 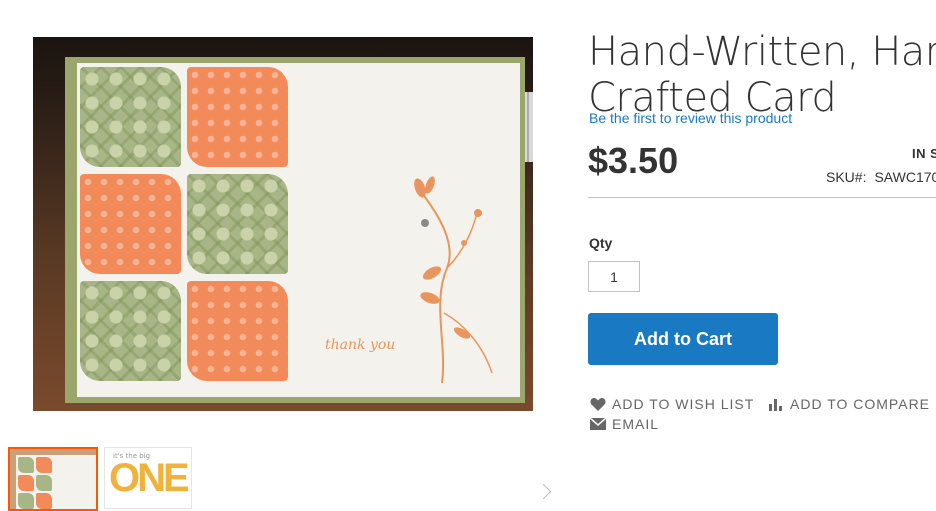 I want to click on gallery-thumbnail-active, so click(x=53, y=479).